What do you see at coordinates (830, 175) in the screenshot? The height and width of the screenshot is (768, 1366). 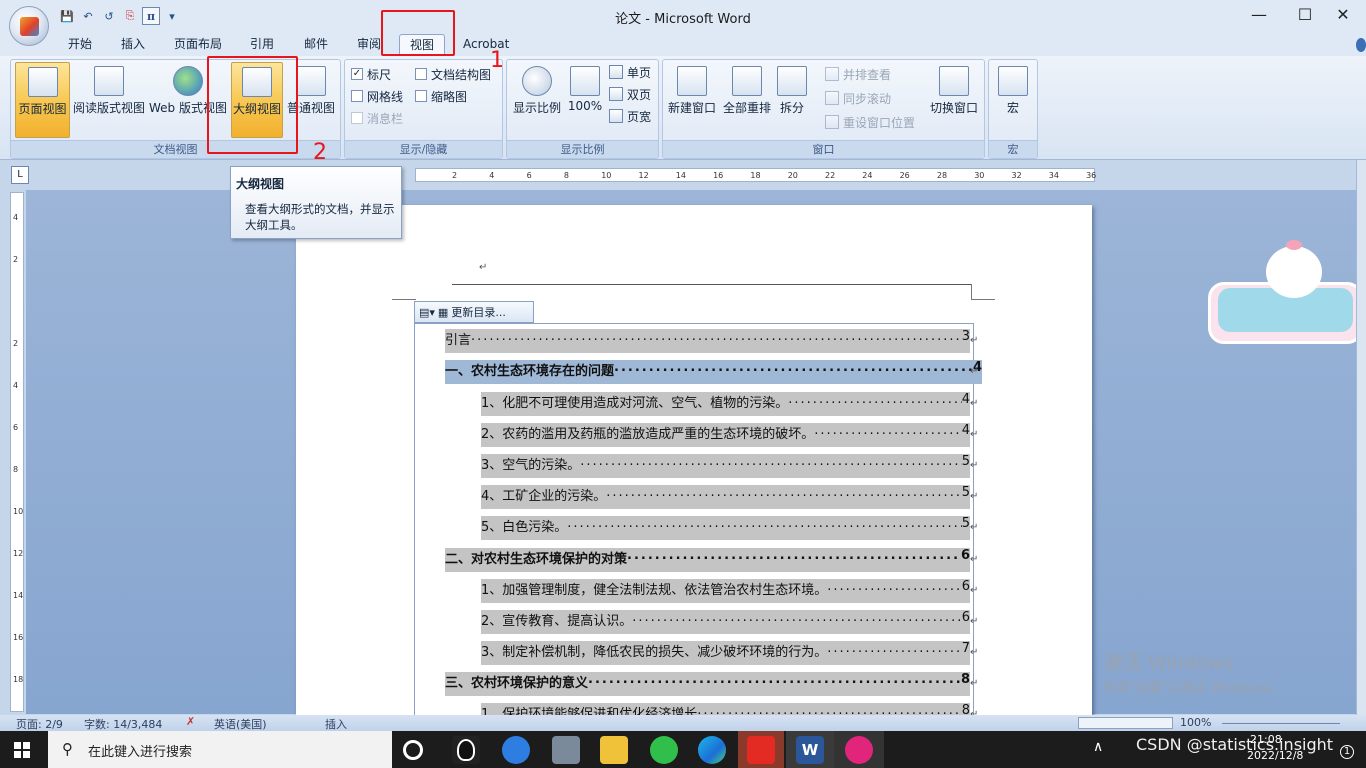 I see `ruler-tick-label: 22` at bounding box center [830, 175].